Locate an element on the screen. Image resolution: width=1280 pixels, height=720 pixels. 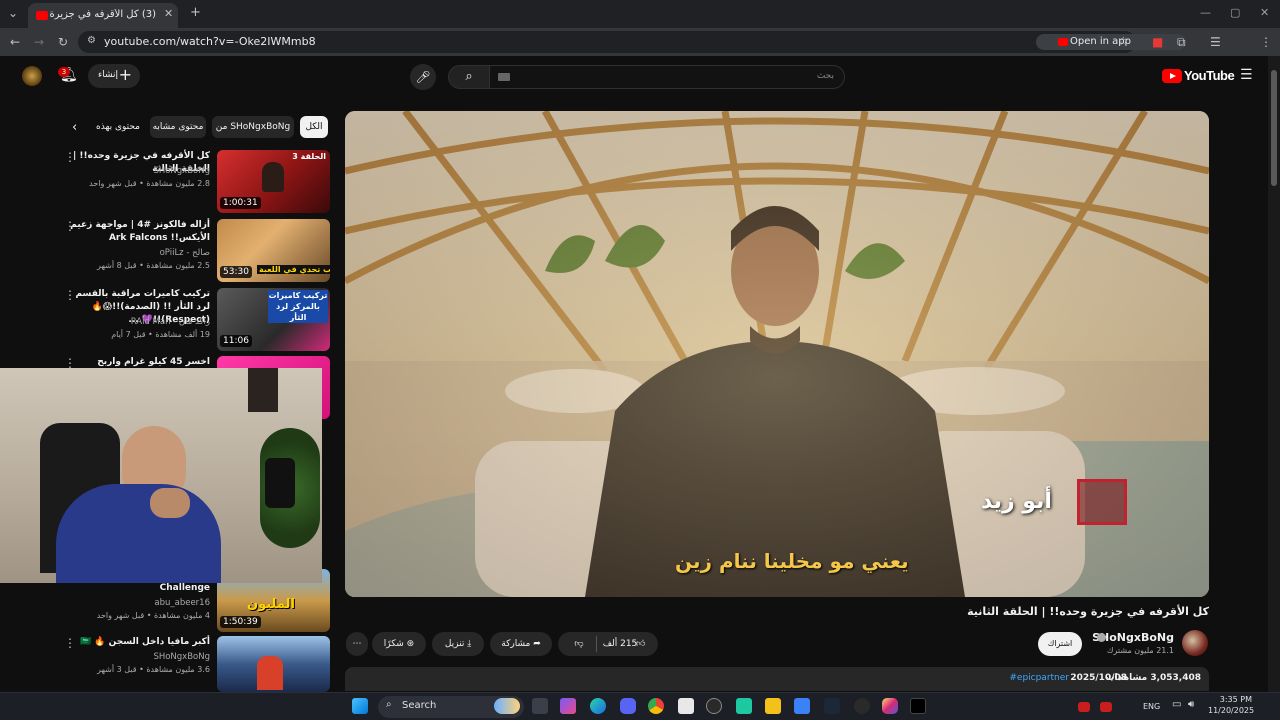
more-dots-icon: ⋯ is located at coordinates (357, 644).